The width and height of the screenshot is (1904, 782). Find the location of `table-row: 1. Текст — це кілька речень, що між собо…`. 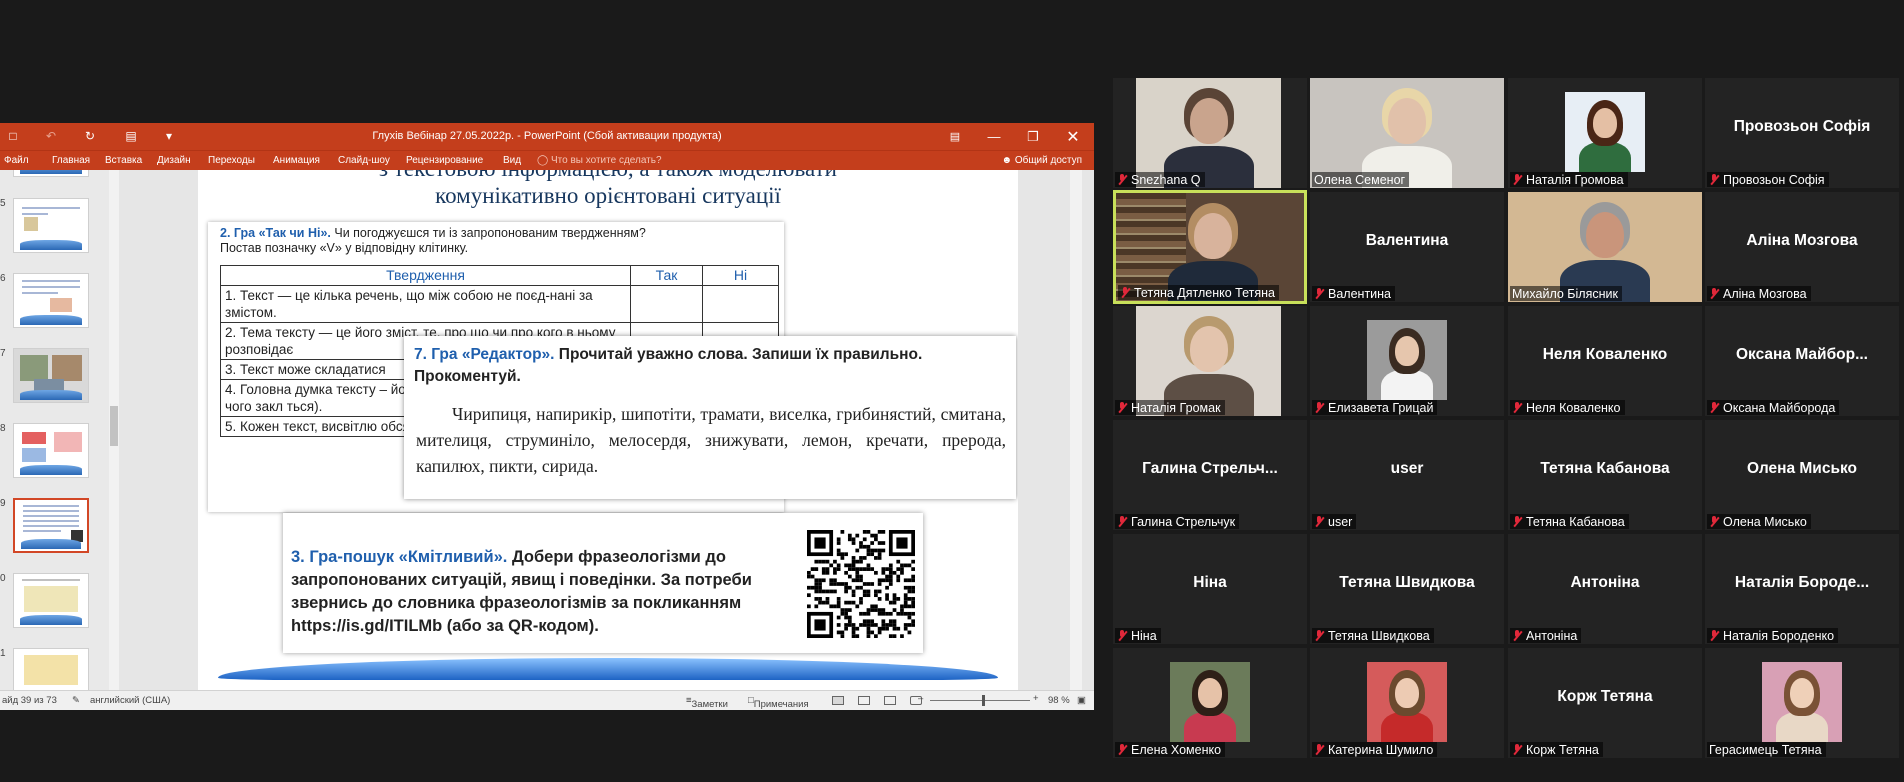

table-row: 1. Текст — це кілька речень, що між собо… is located at coordinates (499, 304).